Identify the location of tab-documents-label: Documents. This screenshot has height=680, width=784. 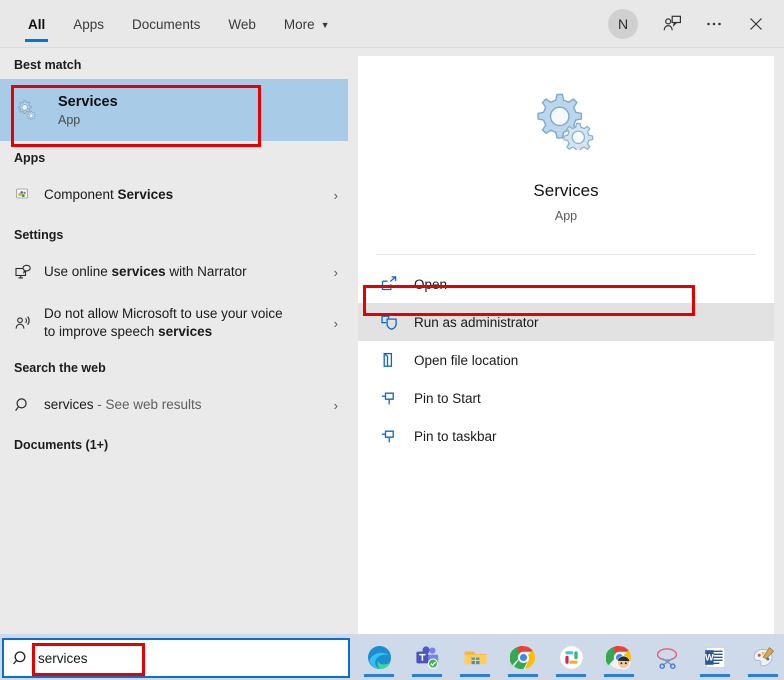
(166, 24).